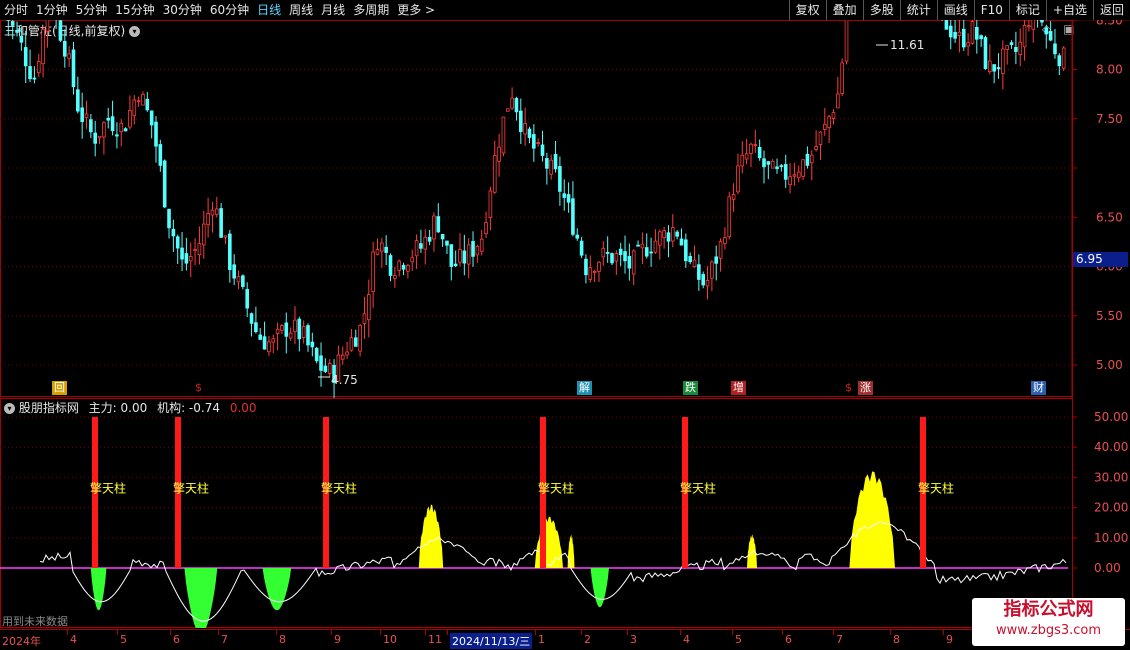 This screenshot has height=650, width=1130. What do you see at coordinates (565, 639) in the screenshot?
I see `time-axis: 2024年 4 5 6 7 8 9 10 11 2024/11/13/三 1 2 3 4 5 6 7 8 9` at bounding box center [565, 639].